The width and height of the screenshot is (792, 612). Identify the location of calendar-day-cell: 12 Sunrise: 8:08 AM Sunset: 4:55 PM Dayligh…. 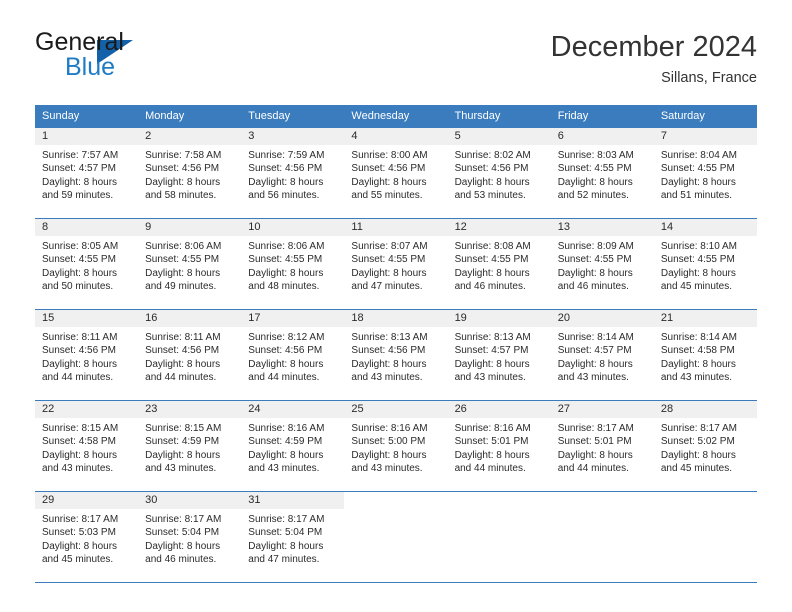
(499, 264).